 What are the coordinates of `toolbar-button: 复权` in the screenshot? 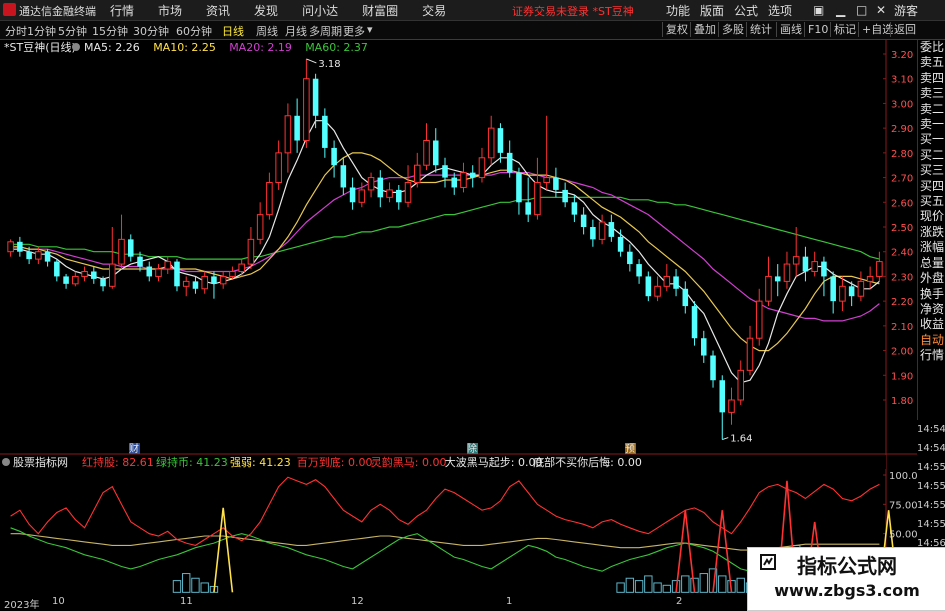 It's located at (676, 29).